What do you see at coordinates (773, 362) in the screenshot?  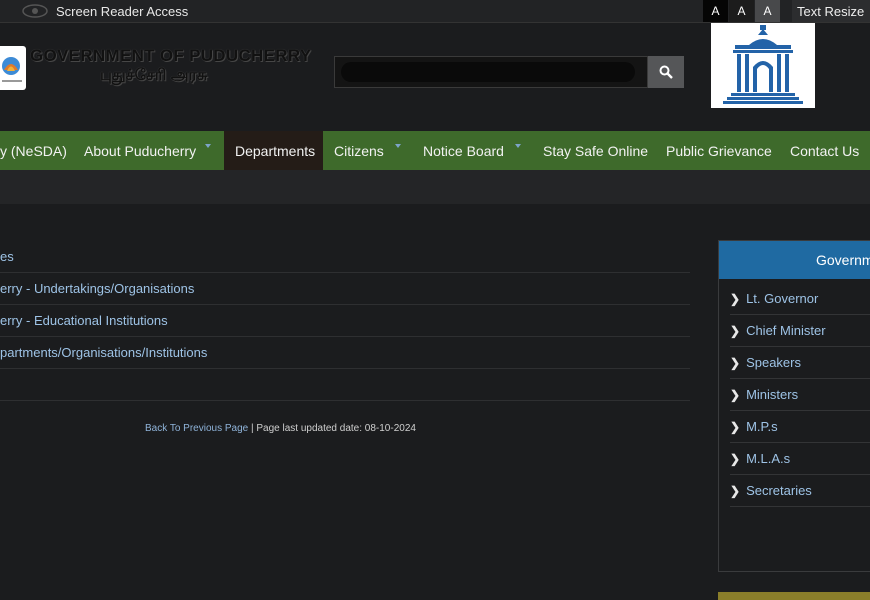 I see `sidebar-item-label: Speakers` at bounding box center [773, 362].